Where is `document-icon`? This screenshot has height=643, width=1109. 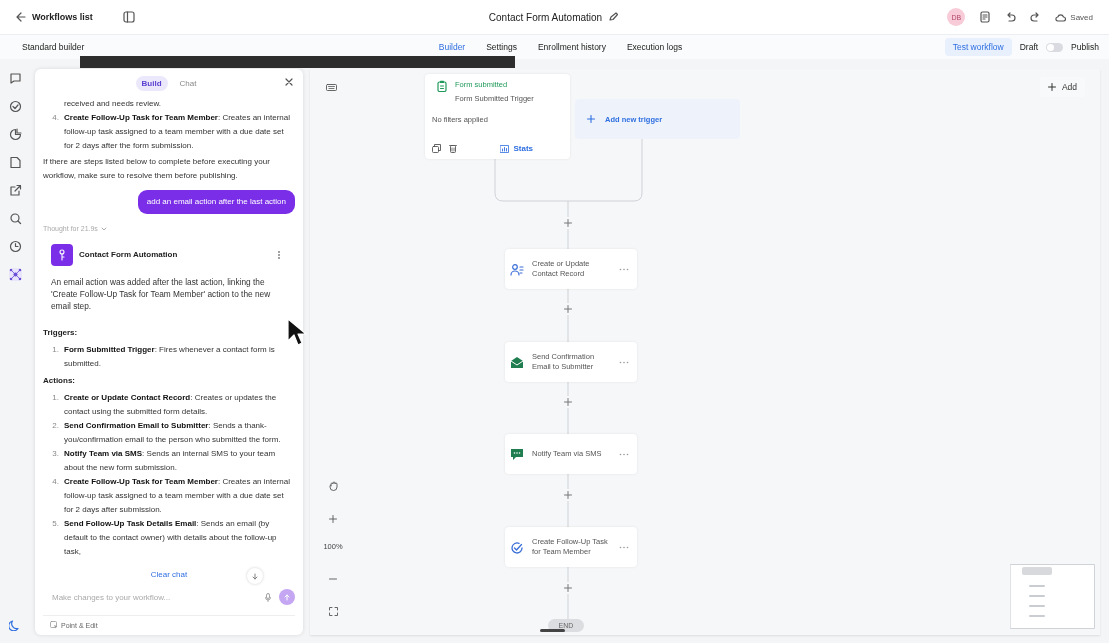
document-icon is located at coordinates (985, 17).